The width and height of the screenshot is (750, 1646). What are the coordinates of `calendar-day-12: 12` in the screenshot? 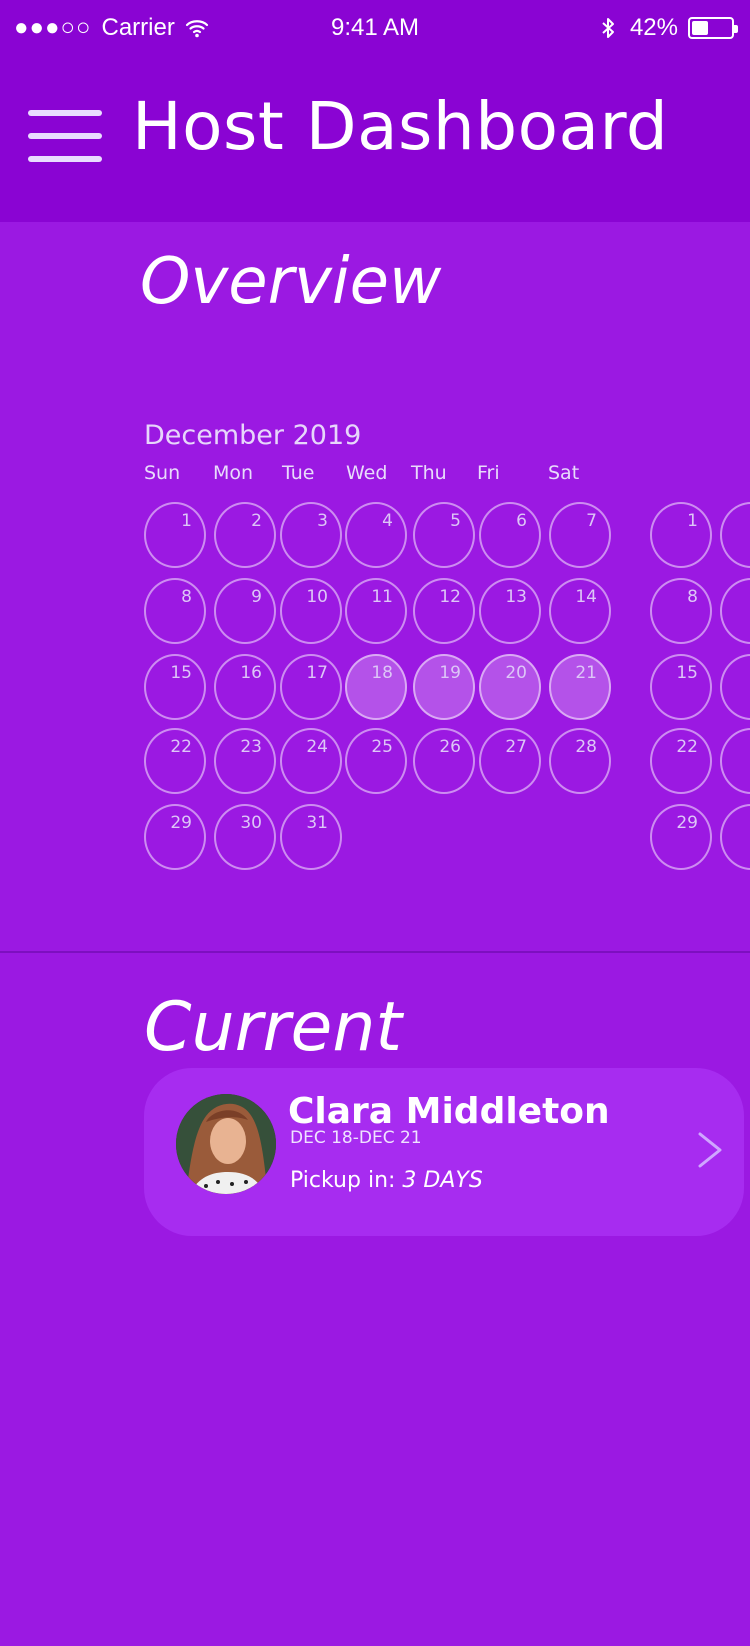 It's located at (444, 611).